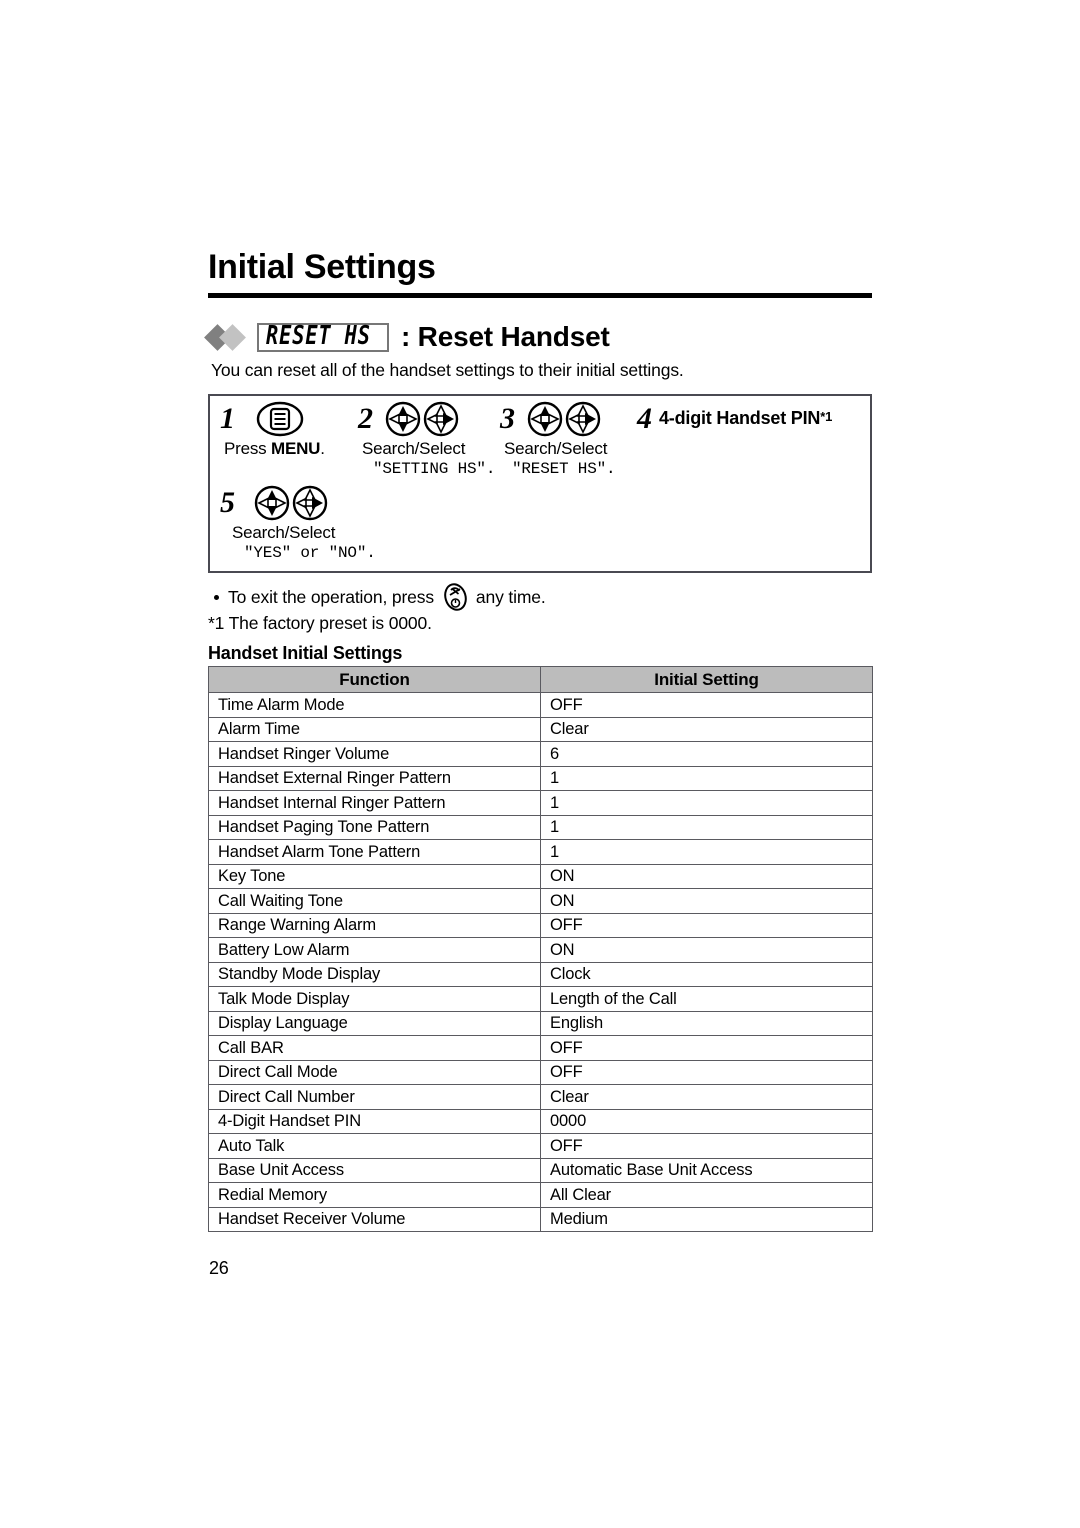 This screenshot has width=1080, height=1528. What do you see at coordinates (706, 999) in the screenshot?
I see `cell-initial-setting: Length of the Call` at bounding box center [706, 999].